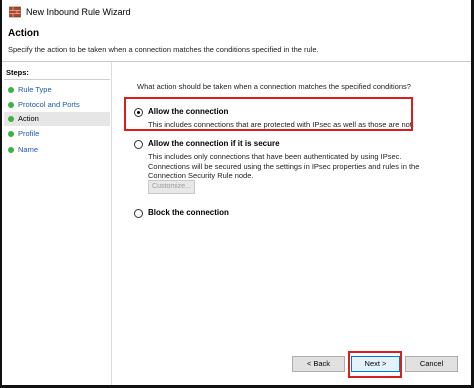 Image resolution: width=474 pixels, height=388 pixels. I want to click on steps-divider, so click(57, 79).